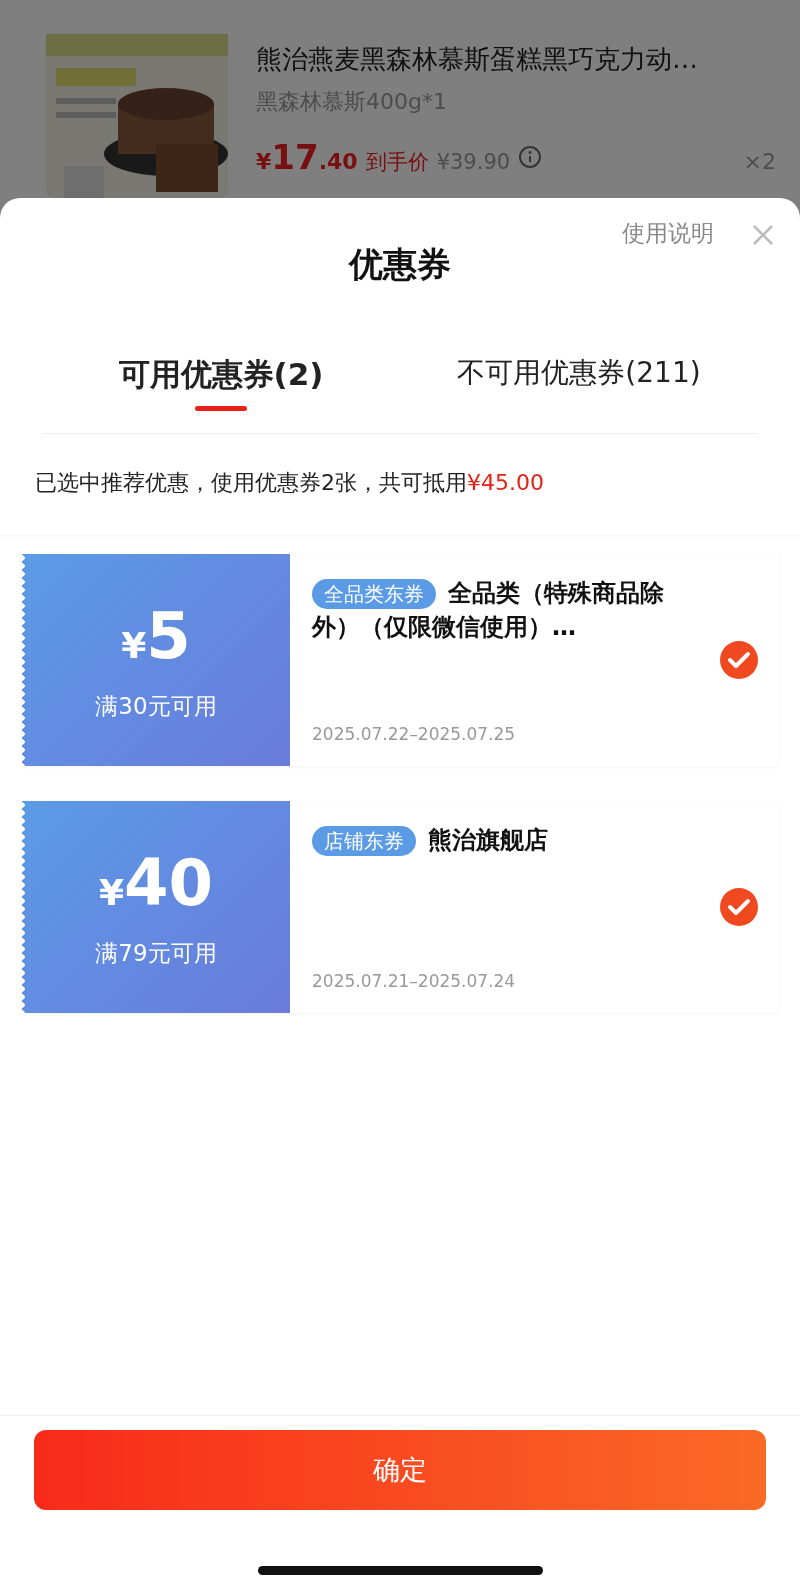  What do you see at coordinates (397, 162) in the screenshot?
I see `price-label: 到手价` at bounding box center [397, 162].